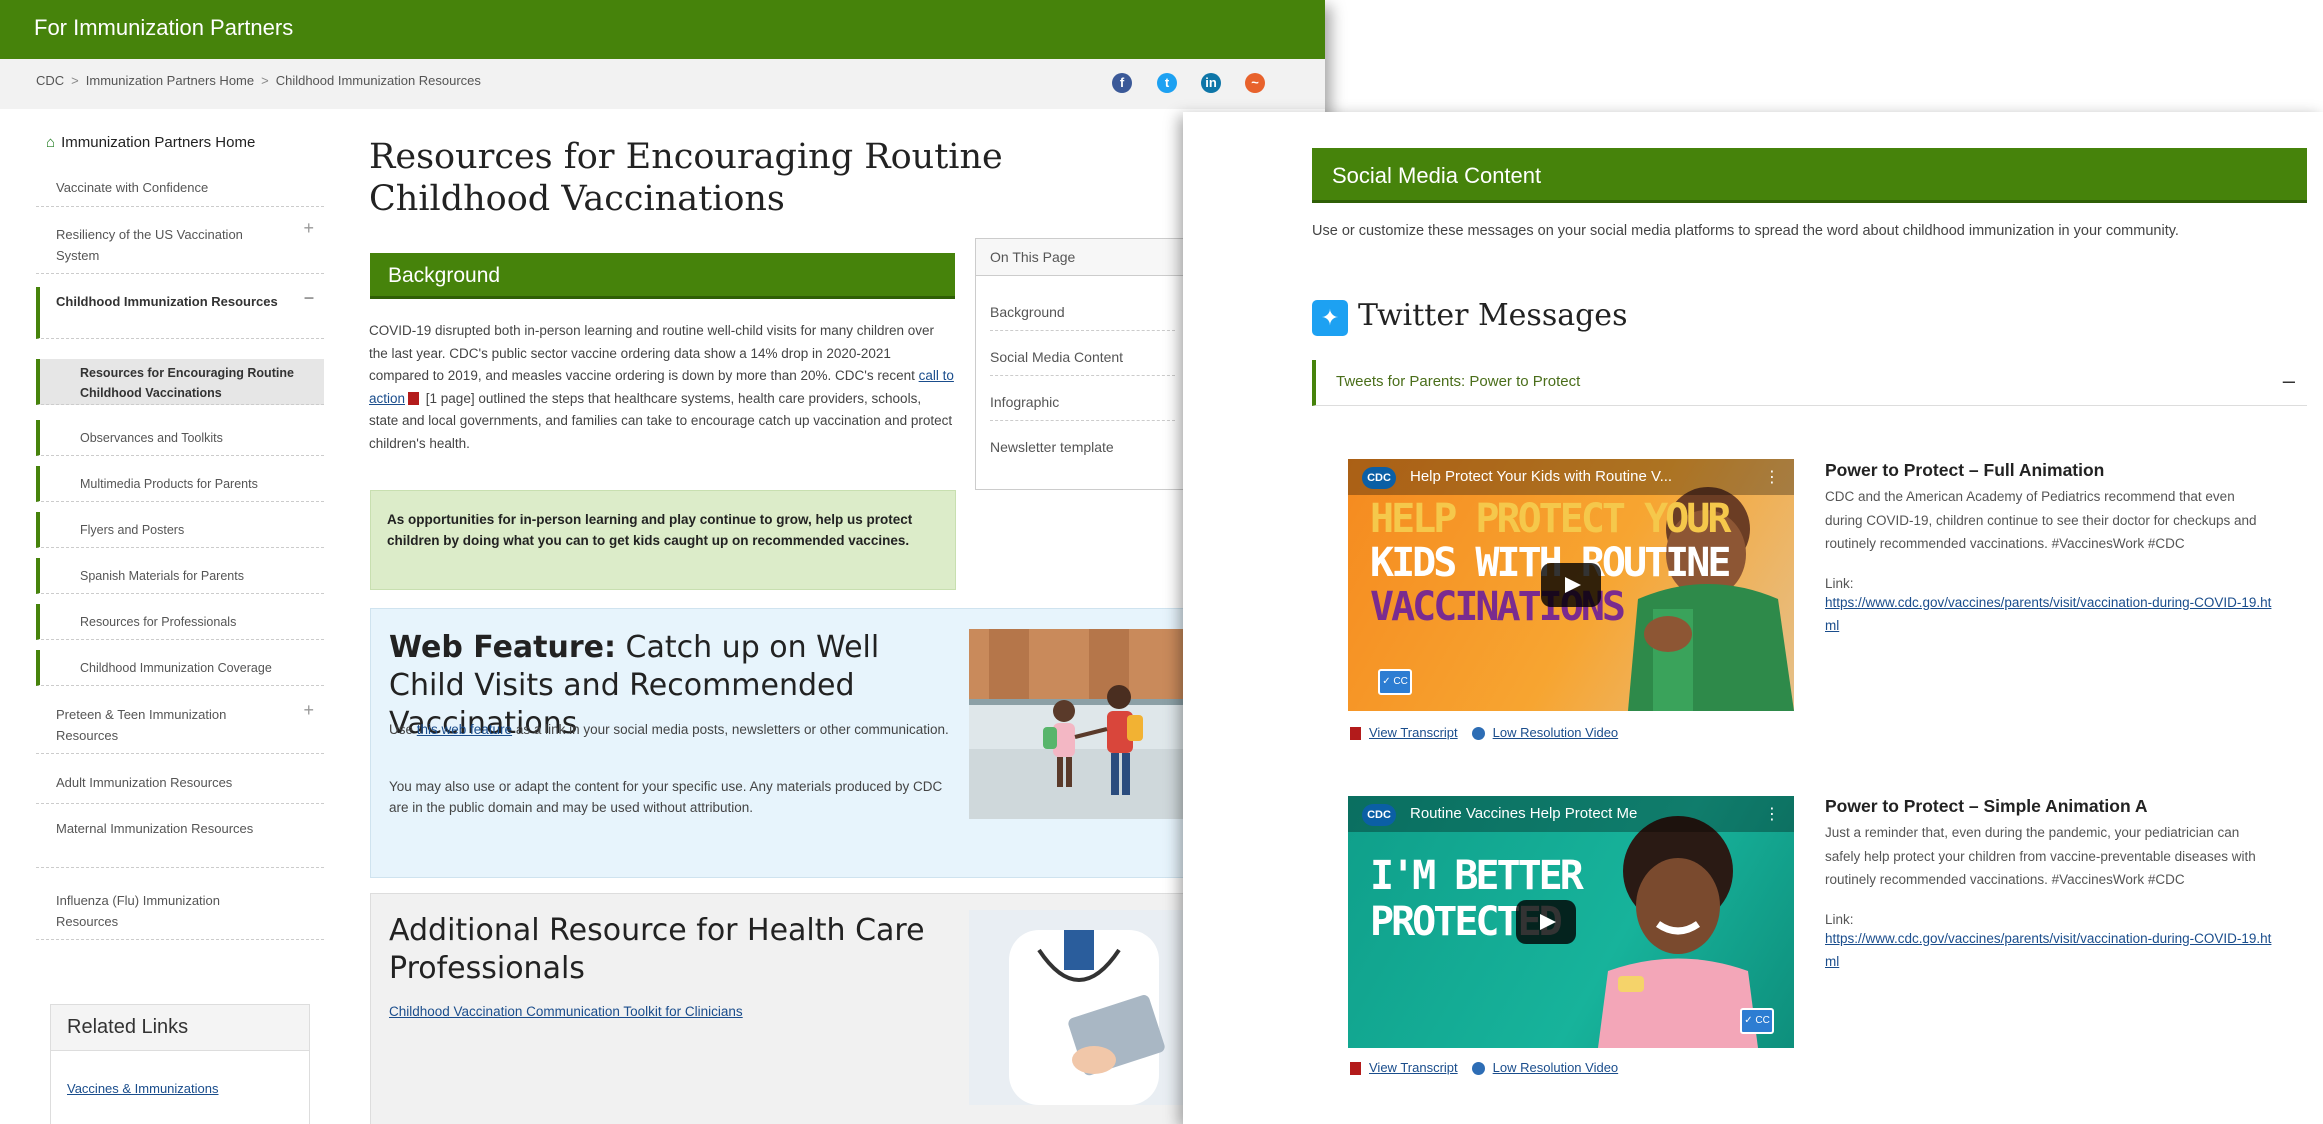 This screenshot has height=1124, width=2323. Describe the element at coordinates (180, 188) in the screenshot. I see `nav-item-vaccinate-with-confidence: Vaccinate with Confidence` at that location.